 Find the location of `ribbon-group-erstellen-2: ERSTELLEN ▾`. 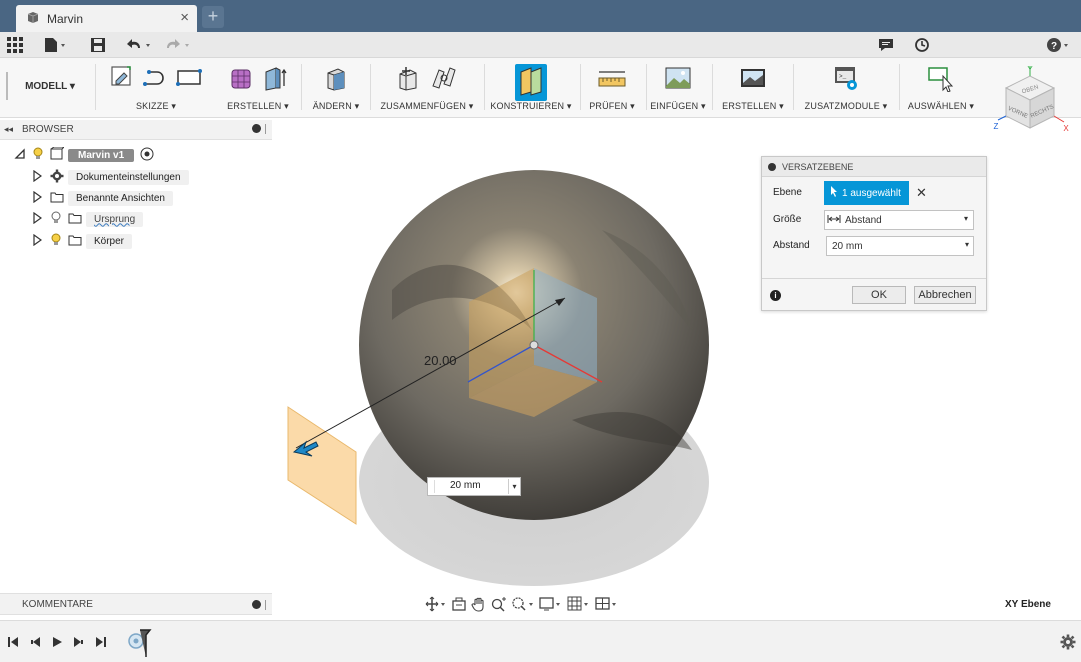

ribbon-group-erstellen-2: ERSTELLEN ▾ is located at coordinates (753, 87).